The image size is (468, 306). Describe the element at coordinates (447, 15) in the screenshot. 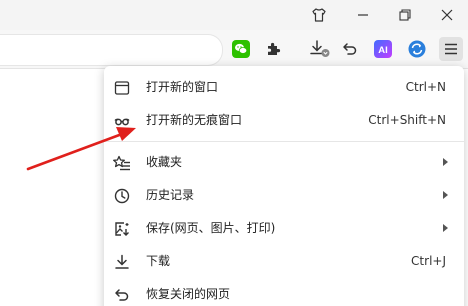

I see `close-icon` at that location.